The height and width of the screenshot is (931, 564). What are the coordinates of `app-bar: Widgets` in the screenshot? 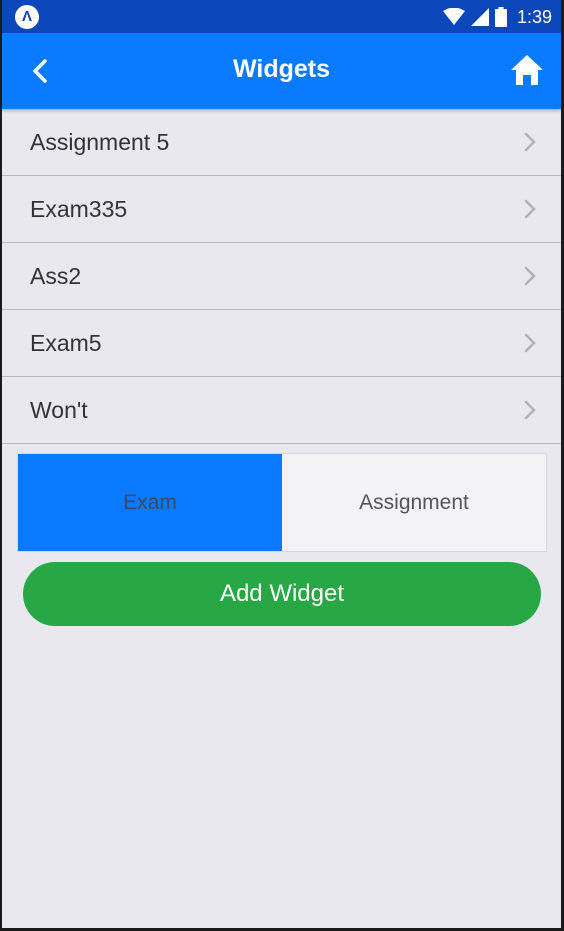 It's located at (281, 71).